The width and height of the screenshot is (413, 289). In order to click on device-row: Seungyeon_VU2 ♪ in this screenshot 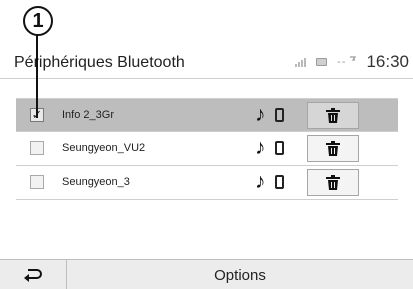, I will do `click(207, 149)`.